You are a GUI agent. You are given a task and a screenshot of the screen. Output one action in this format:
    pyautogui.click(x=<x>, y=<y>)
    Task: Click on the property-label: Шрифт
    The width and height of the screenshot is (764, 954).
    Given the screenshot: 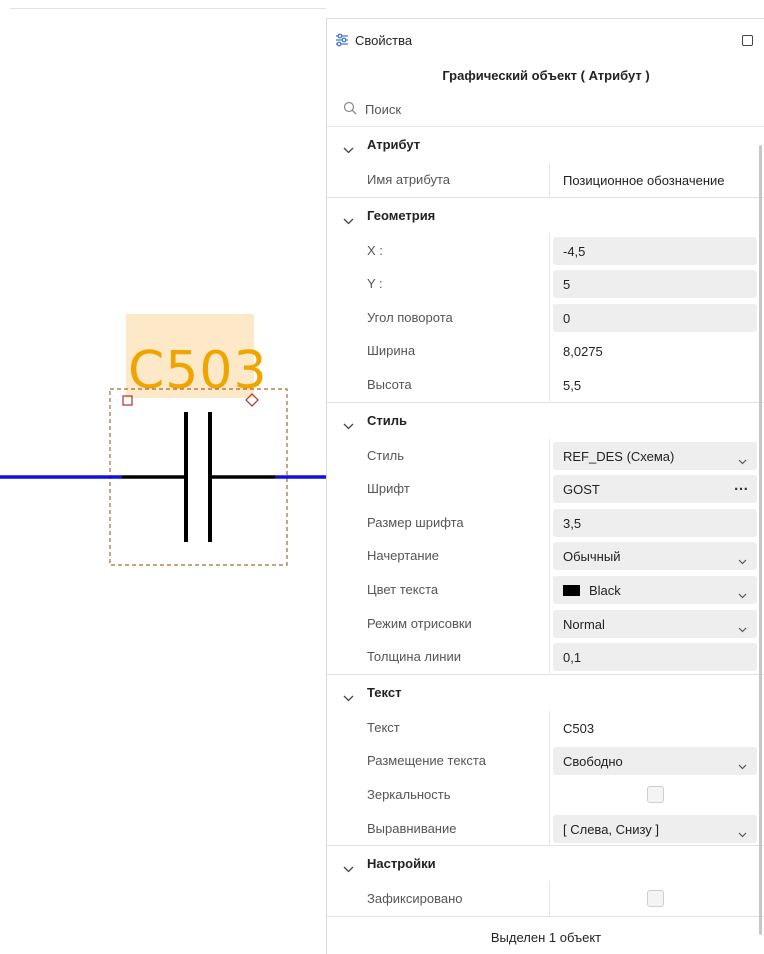 What is the action you would take?
    pyautogui.click(x=388, y=489)
    